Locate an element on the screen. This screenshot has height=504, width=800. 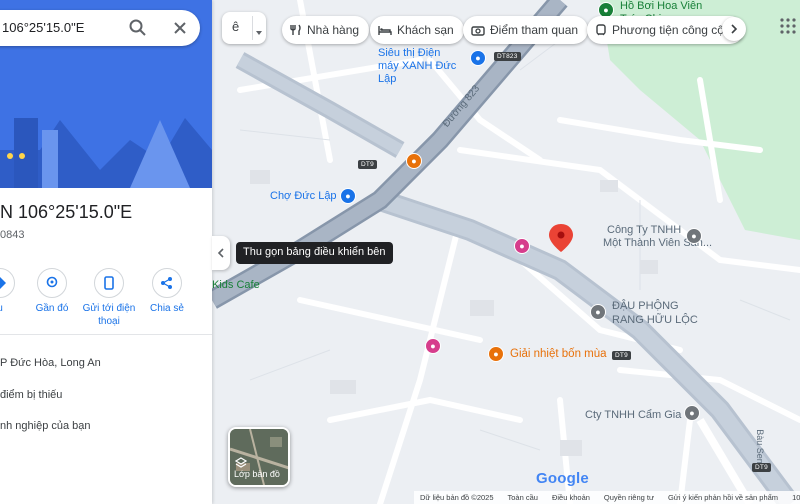
action-share: Chia sẻ is located at coordinates (167, 291).